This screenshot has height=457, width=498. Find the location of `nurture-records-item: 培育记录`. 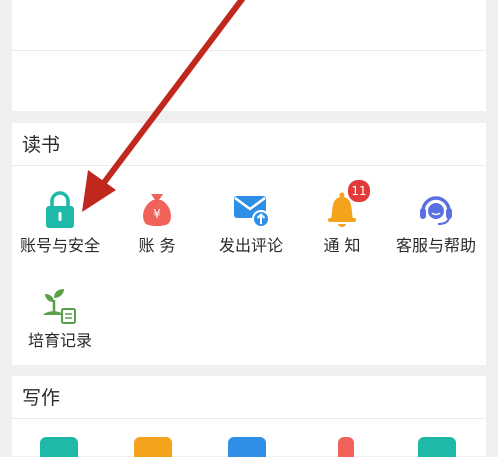

nurture-records-item: 培育记录 is located at coordinates (60, 313).